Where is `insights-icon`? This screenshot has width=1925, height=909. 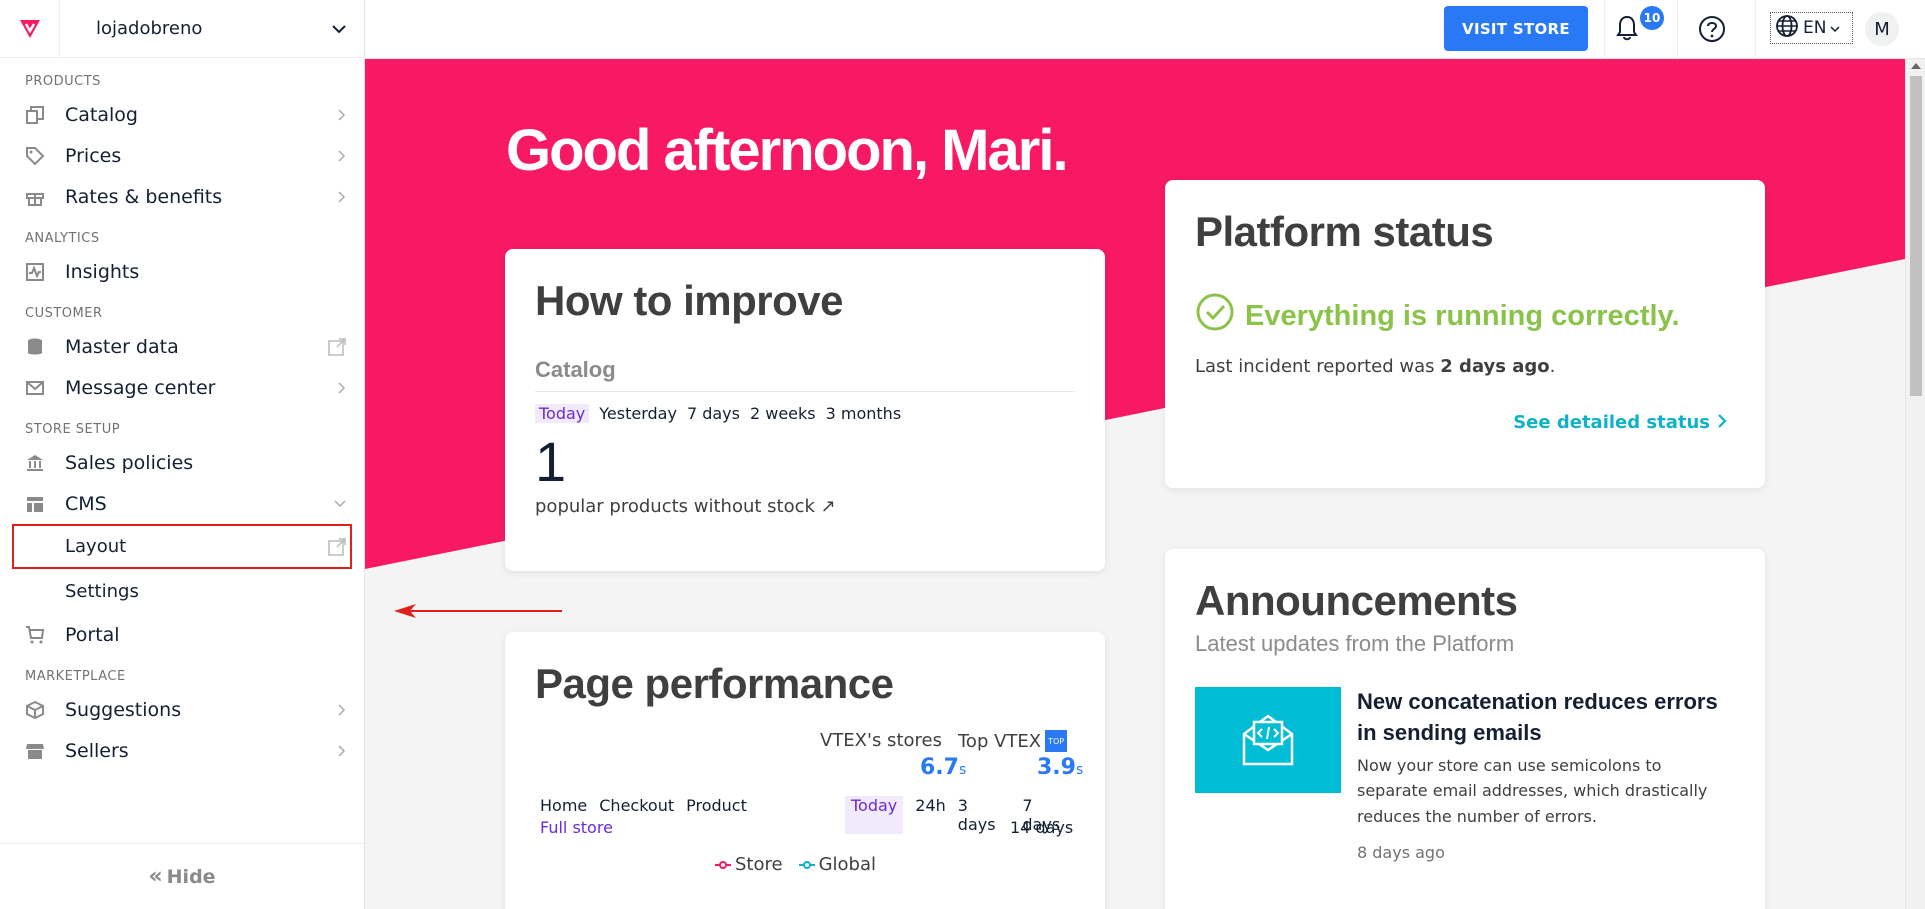
insights-icon is located at coordinates (45, 272).